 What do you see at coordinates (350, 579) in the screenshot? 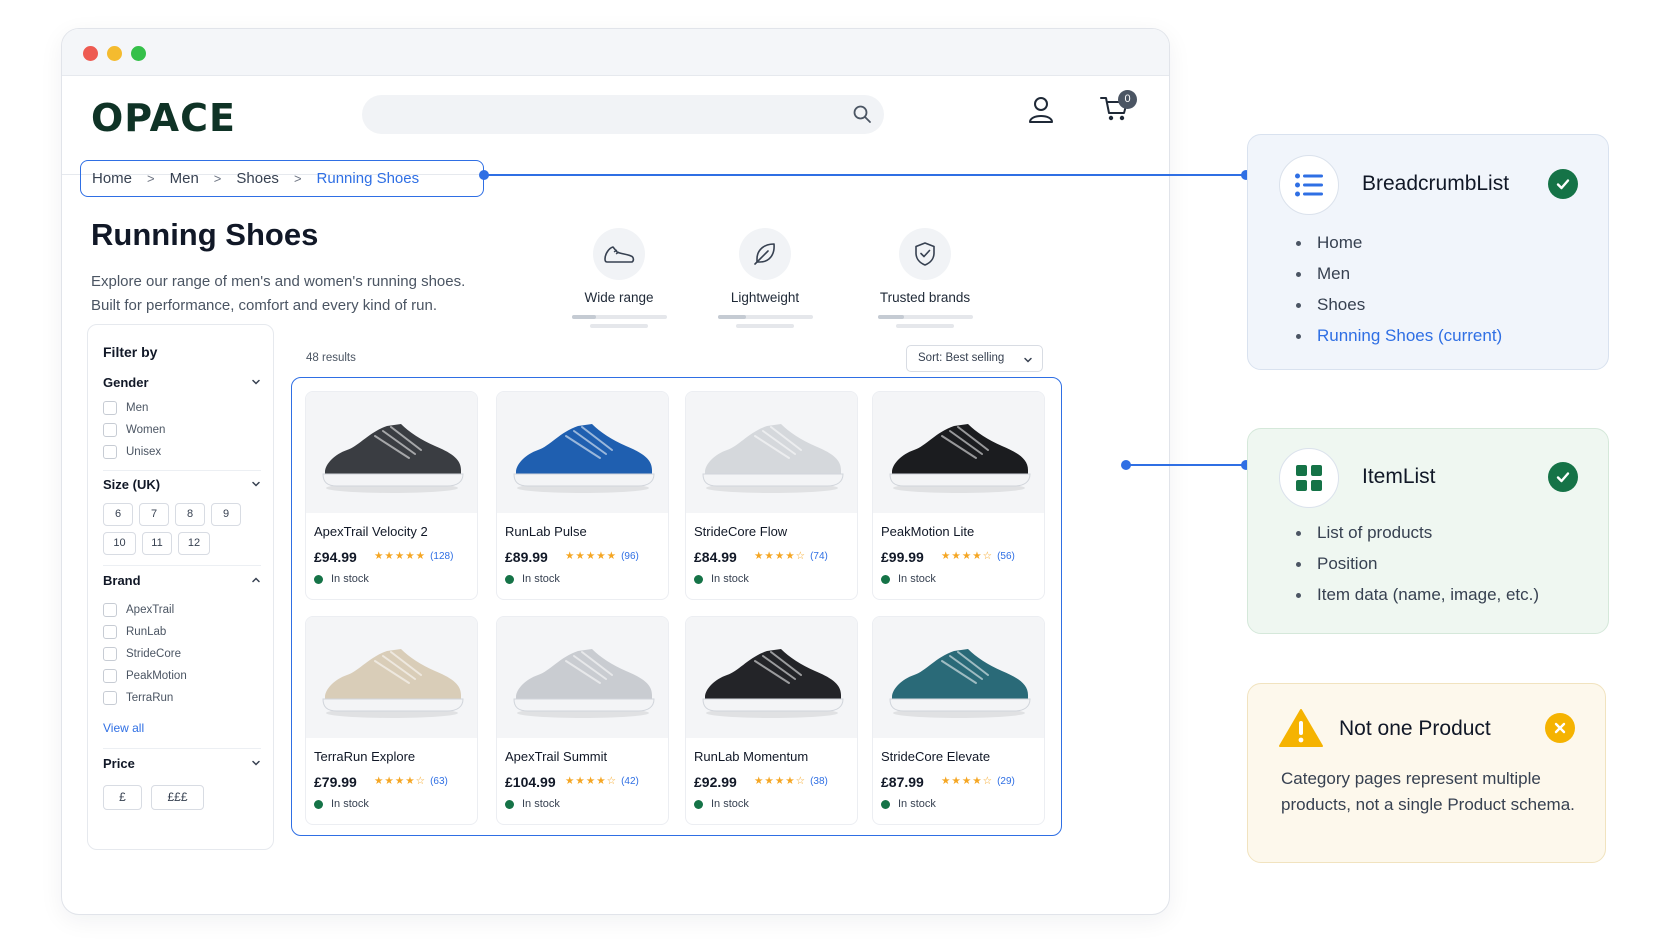
I see `stock-label: In stock` at bounding box center [350, 579].